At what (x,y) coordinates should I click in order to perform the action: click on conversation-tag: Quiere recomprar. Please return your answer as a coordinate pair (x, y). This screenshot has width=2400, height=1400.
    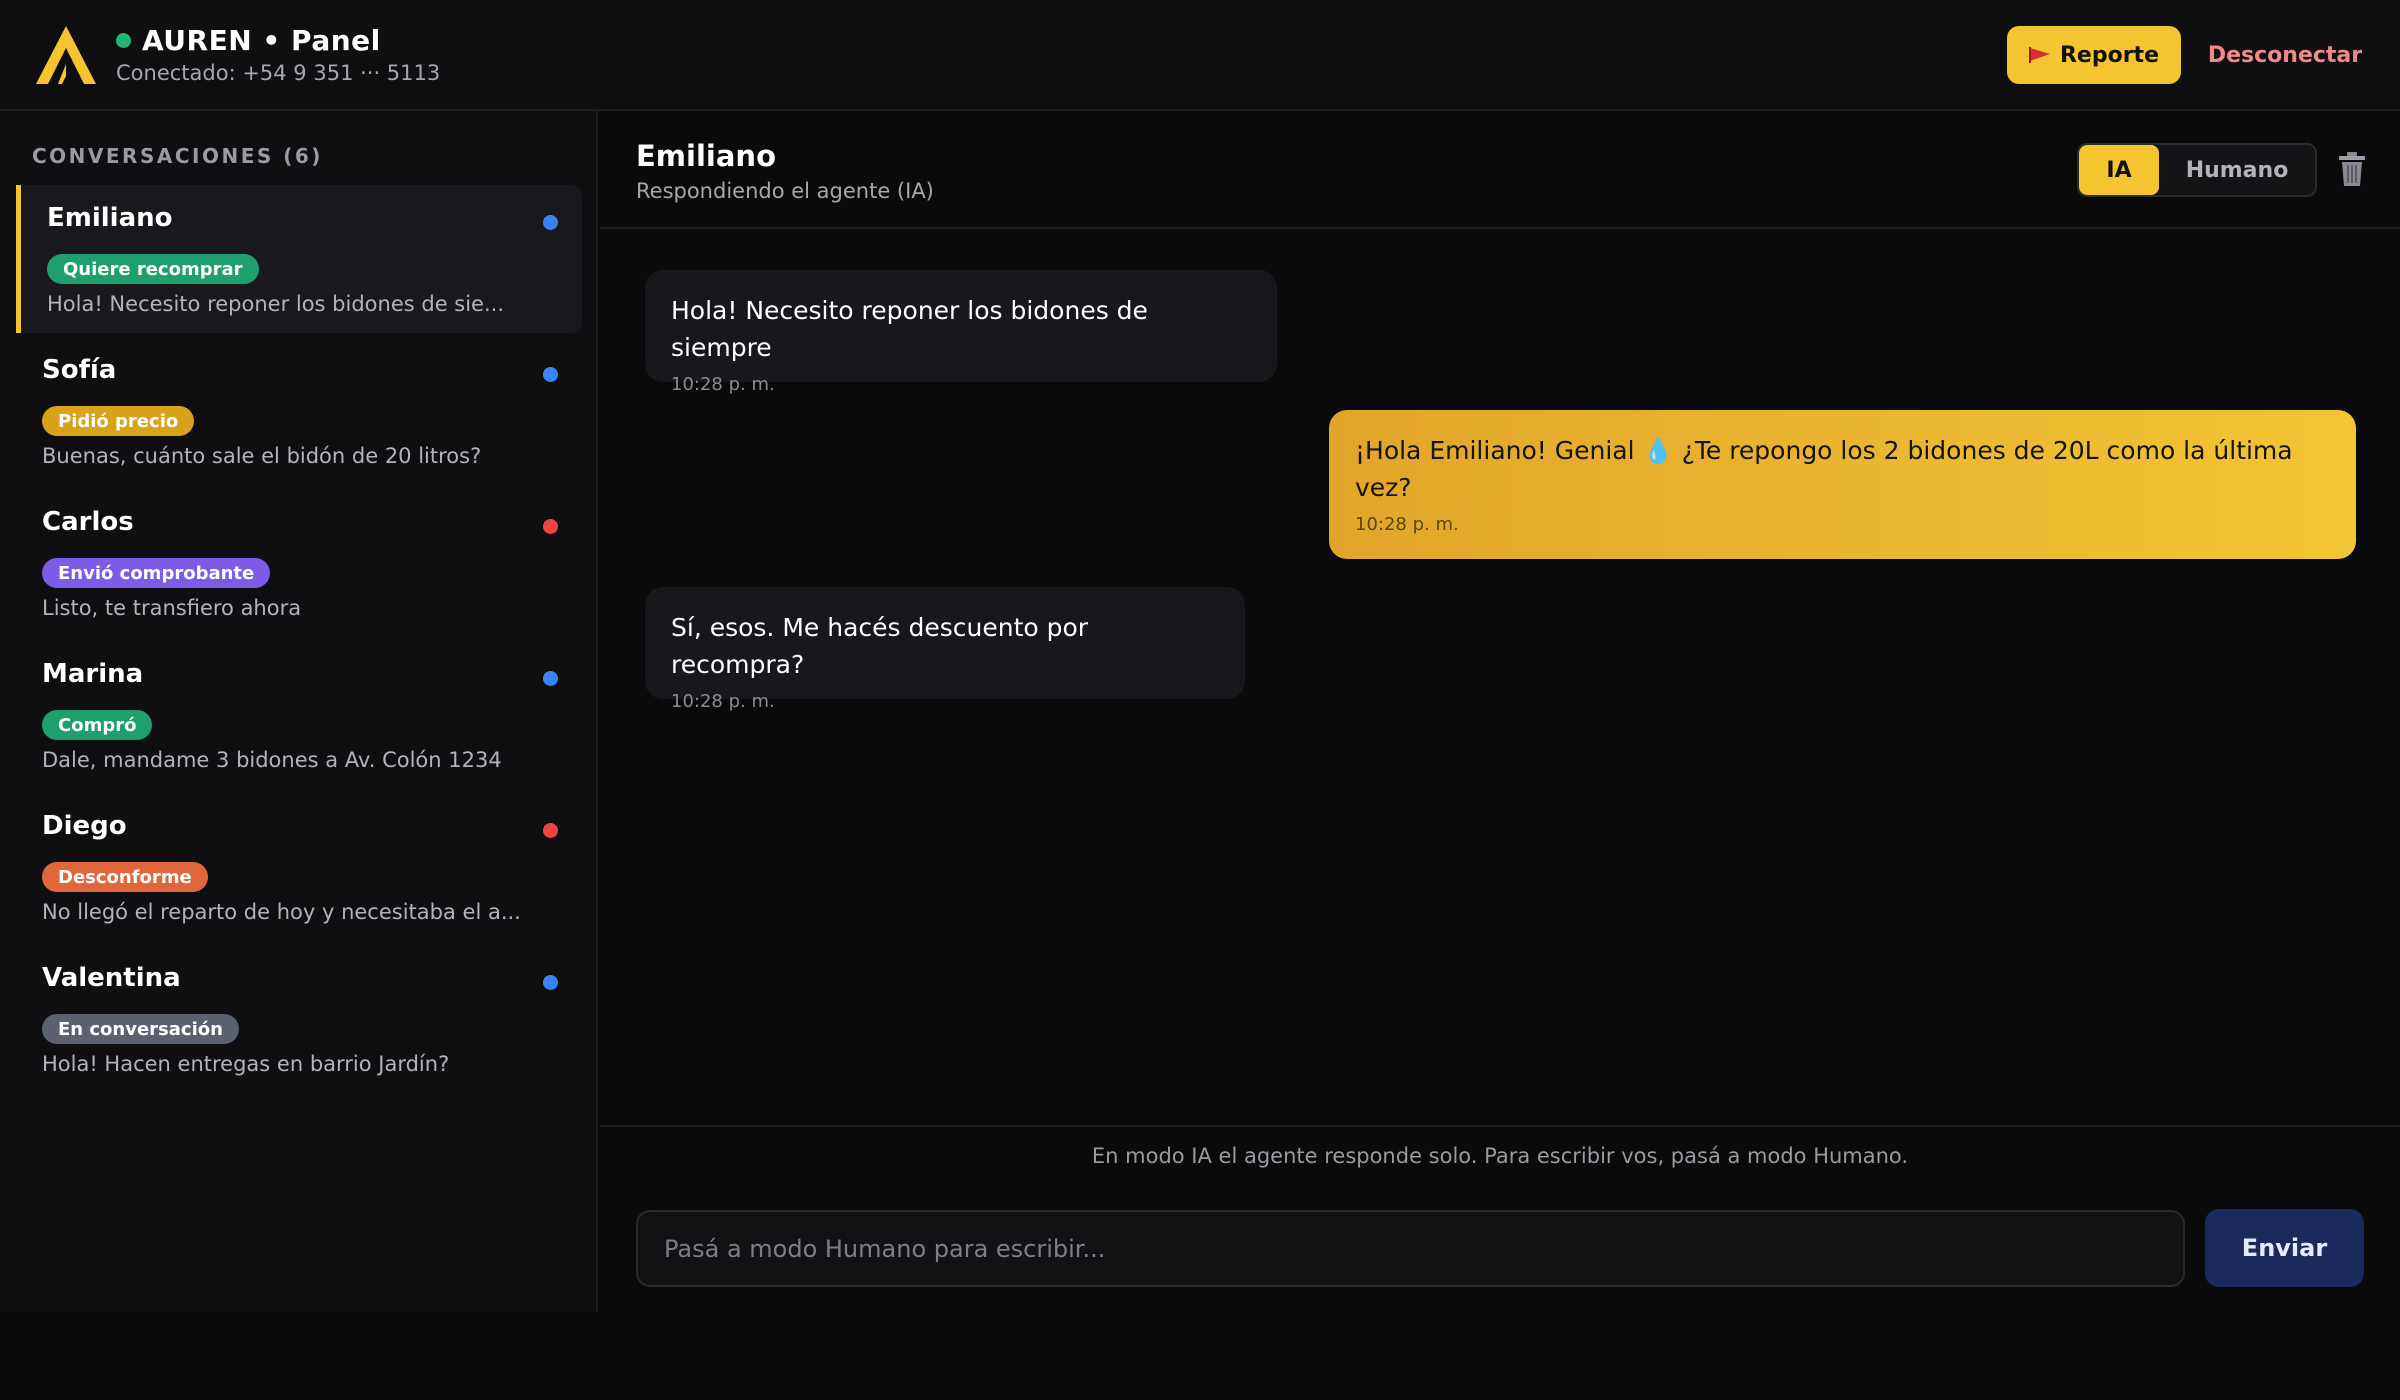
    Looking at the image, I should click on (153, 269).